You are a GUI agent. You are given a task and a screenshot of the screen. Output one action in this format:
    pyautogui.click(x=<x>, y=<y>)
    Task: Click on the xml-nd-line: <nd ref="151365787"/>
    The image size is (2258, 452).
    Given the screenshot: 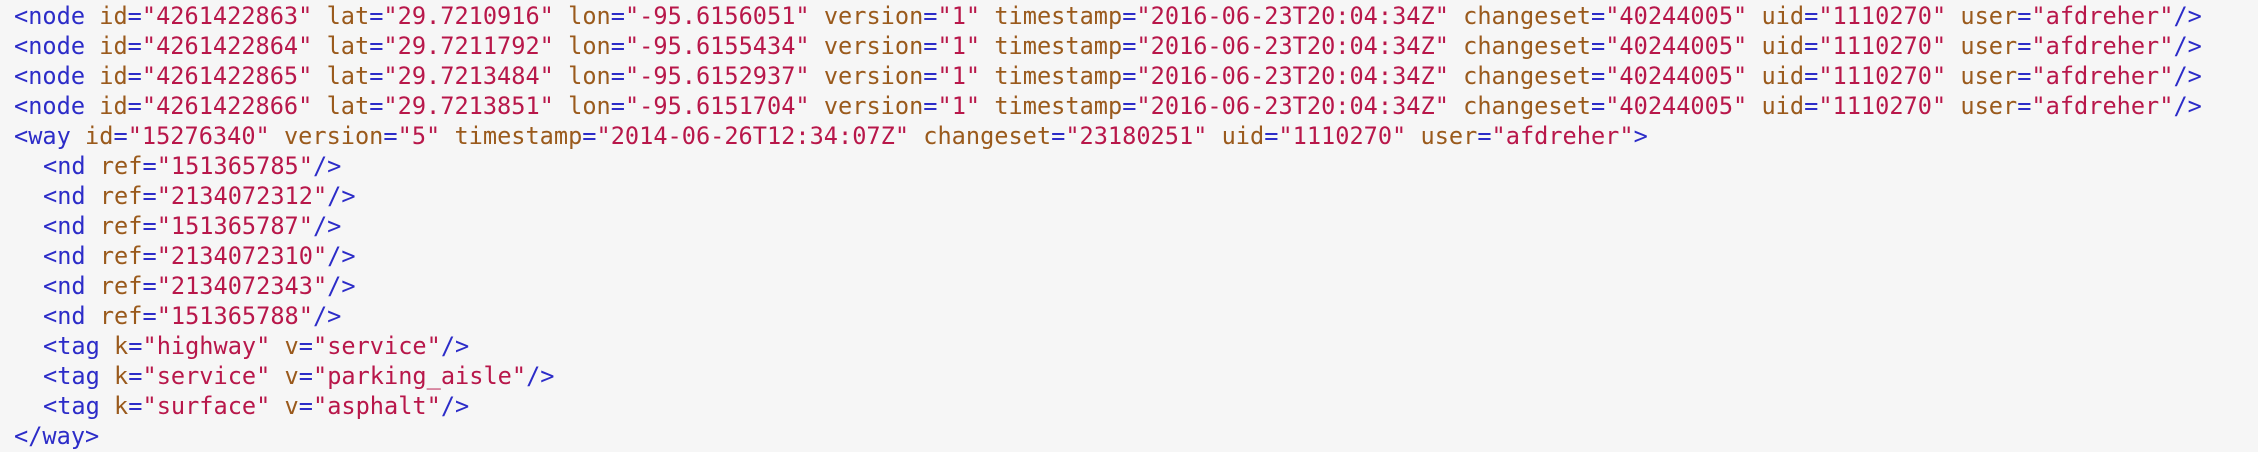 What is the action you would take?
    pyautogui.click(x=1136, y=226)
    